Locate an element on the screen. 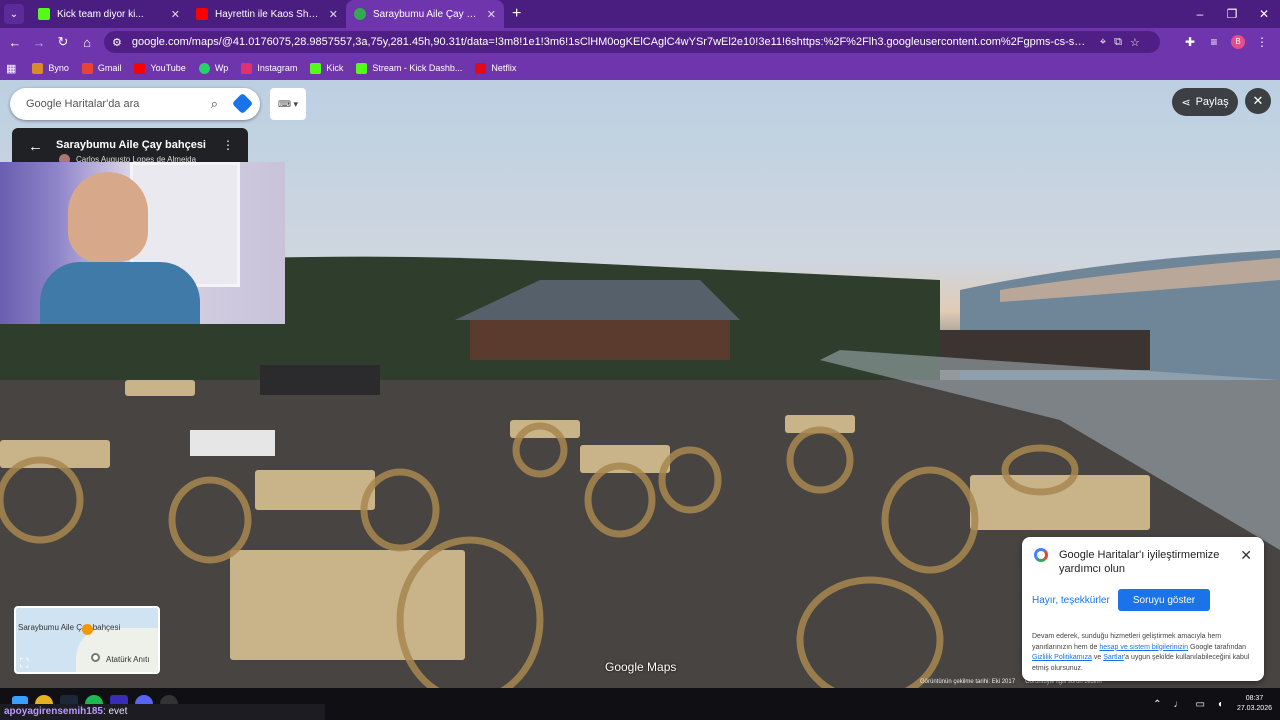 Image resolution: width=1280 pixels, height=720 pixels. instagram-icon is located at coordinates (247, 68).